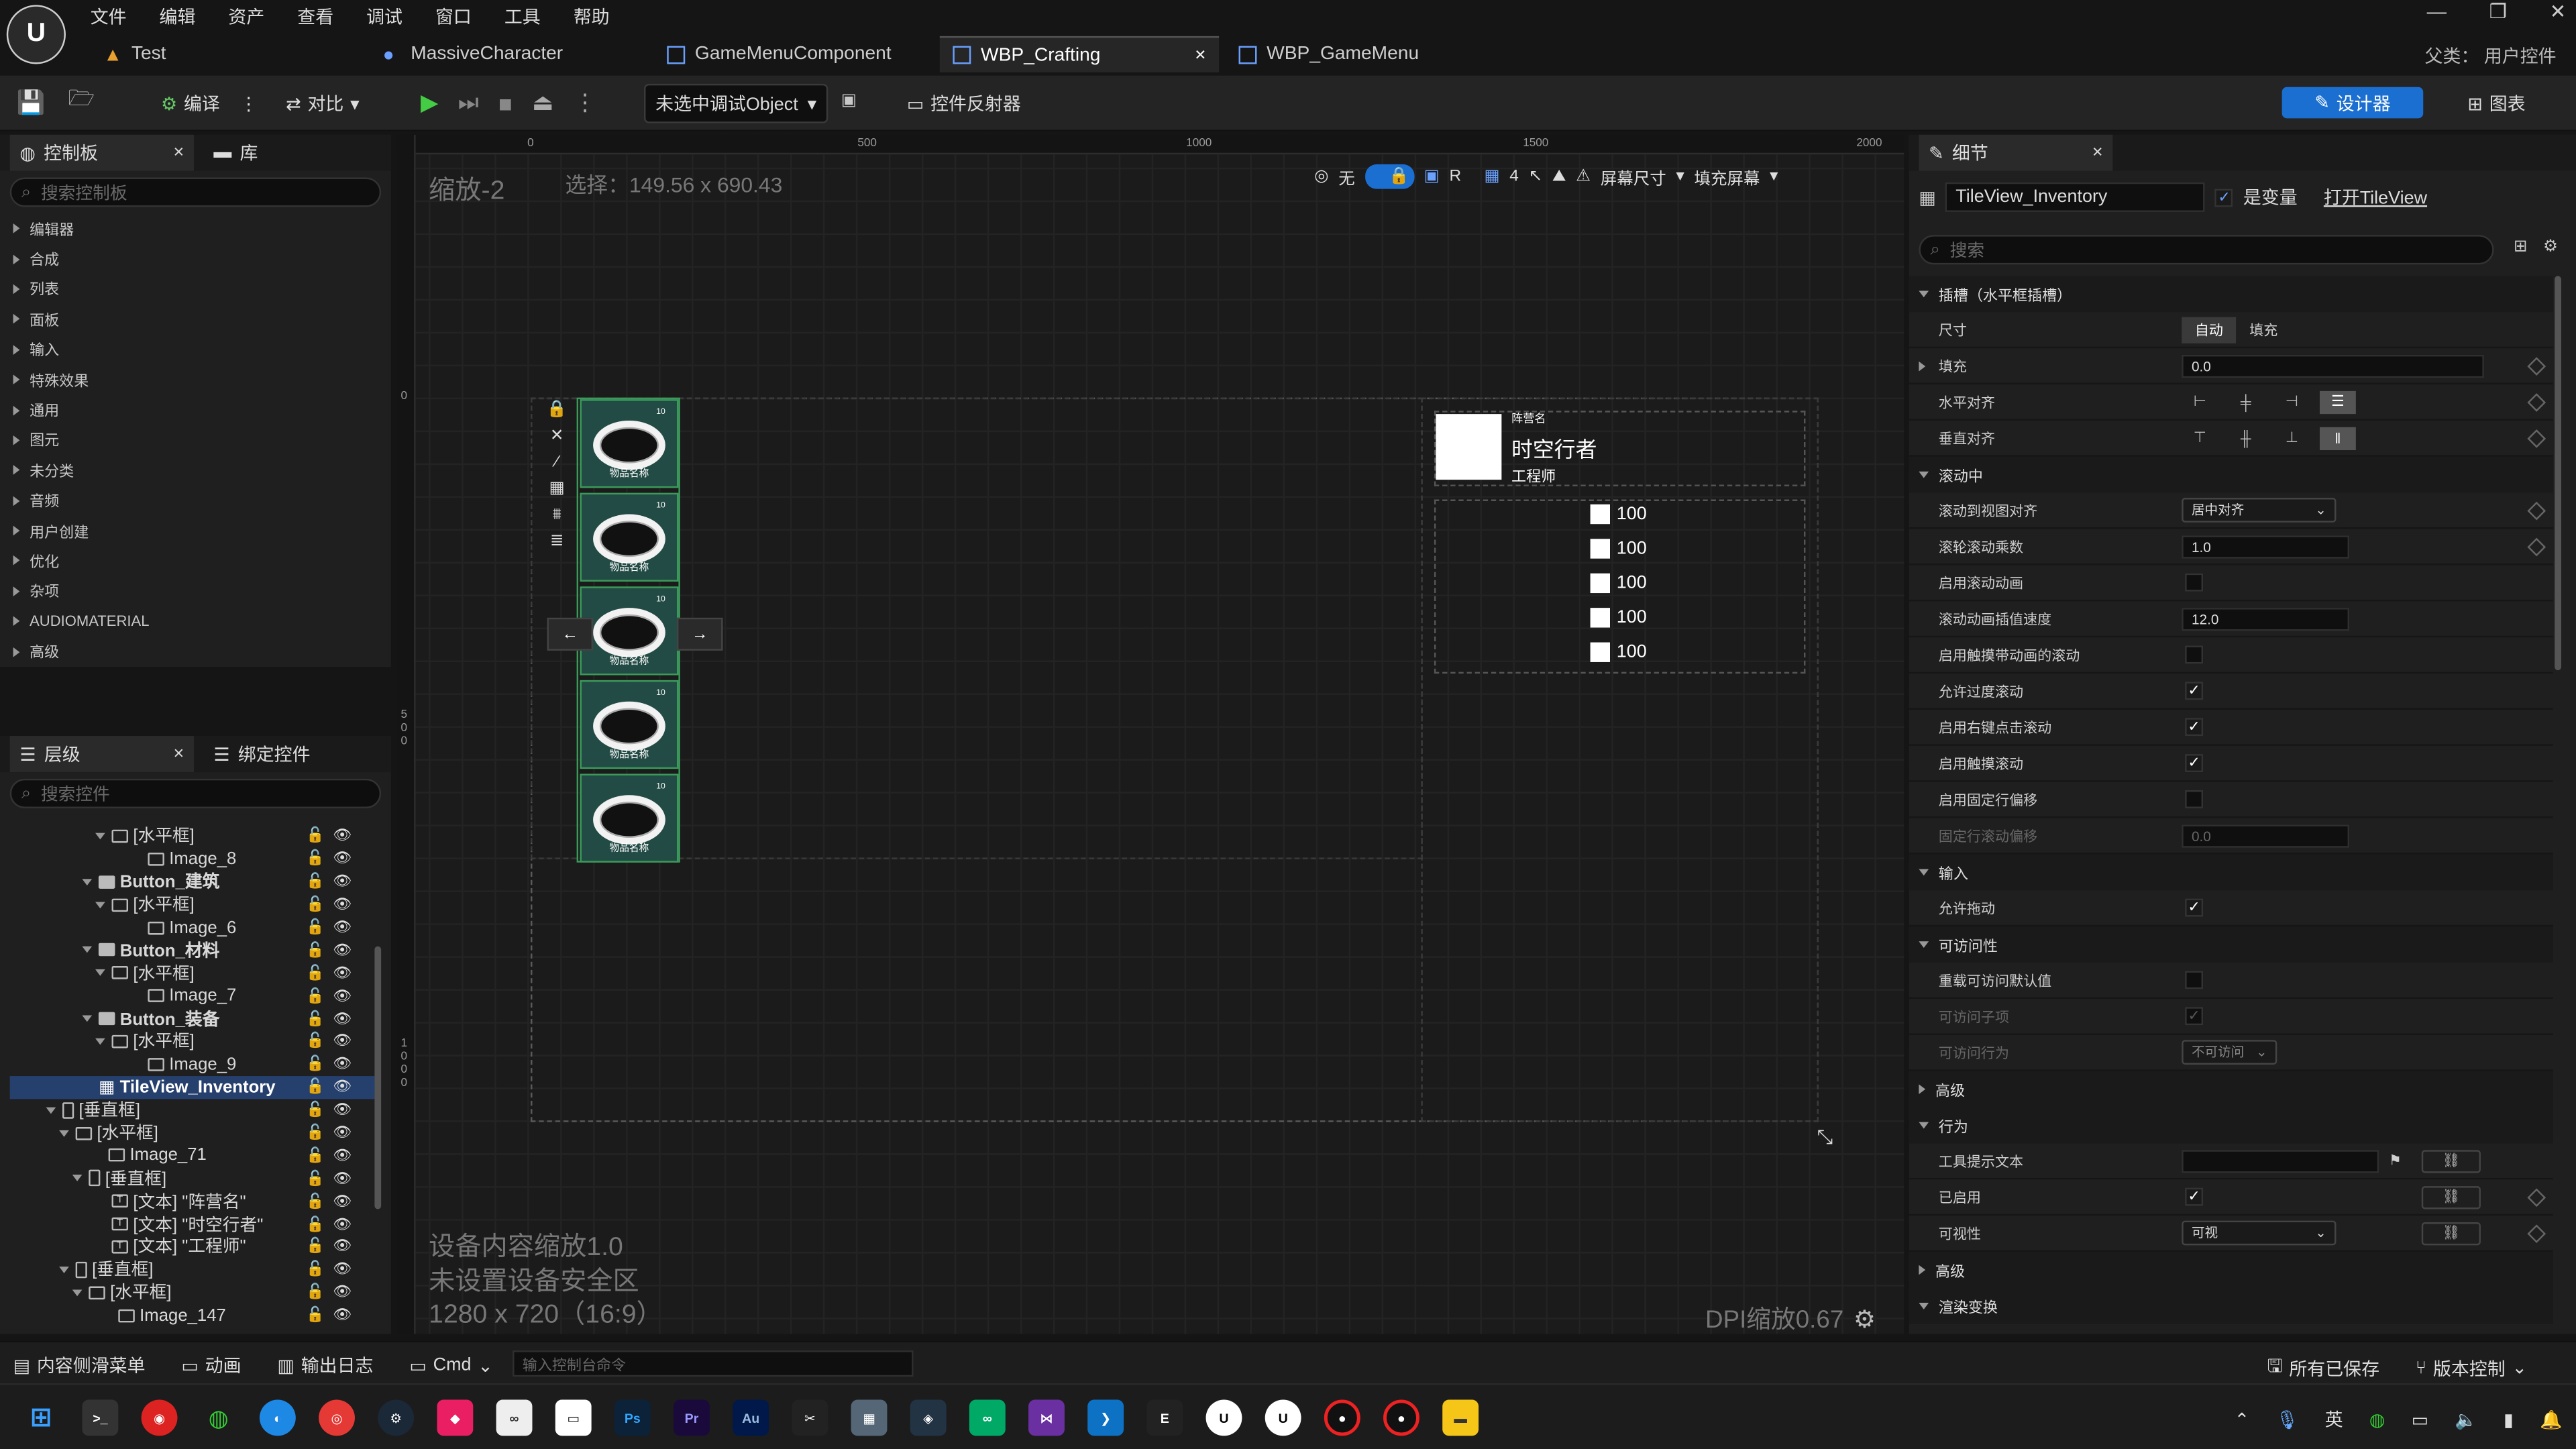 The width and height of the screenshot is (2576, 1449). What do you see at coordinates (429, 103) in the screenshot?
I see `play-icon: ▶` at bounding box center [429, 103].